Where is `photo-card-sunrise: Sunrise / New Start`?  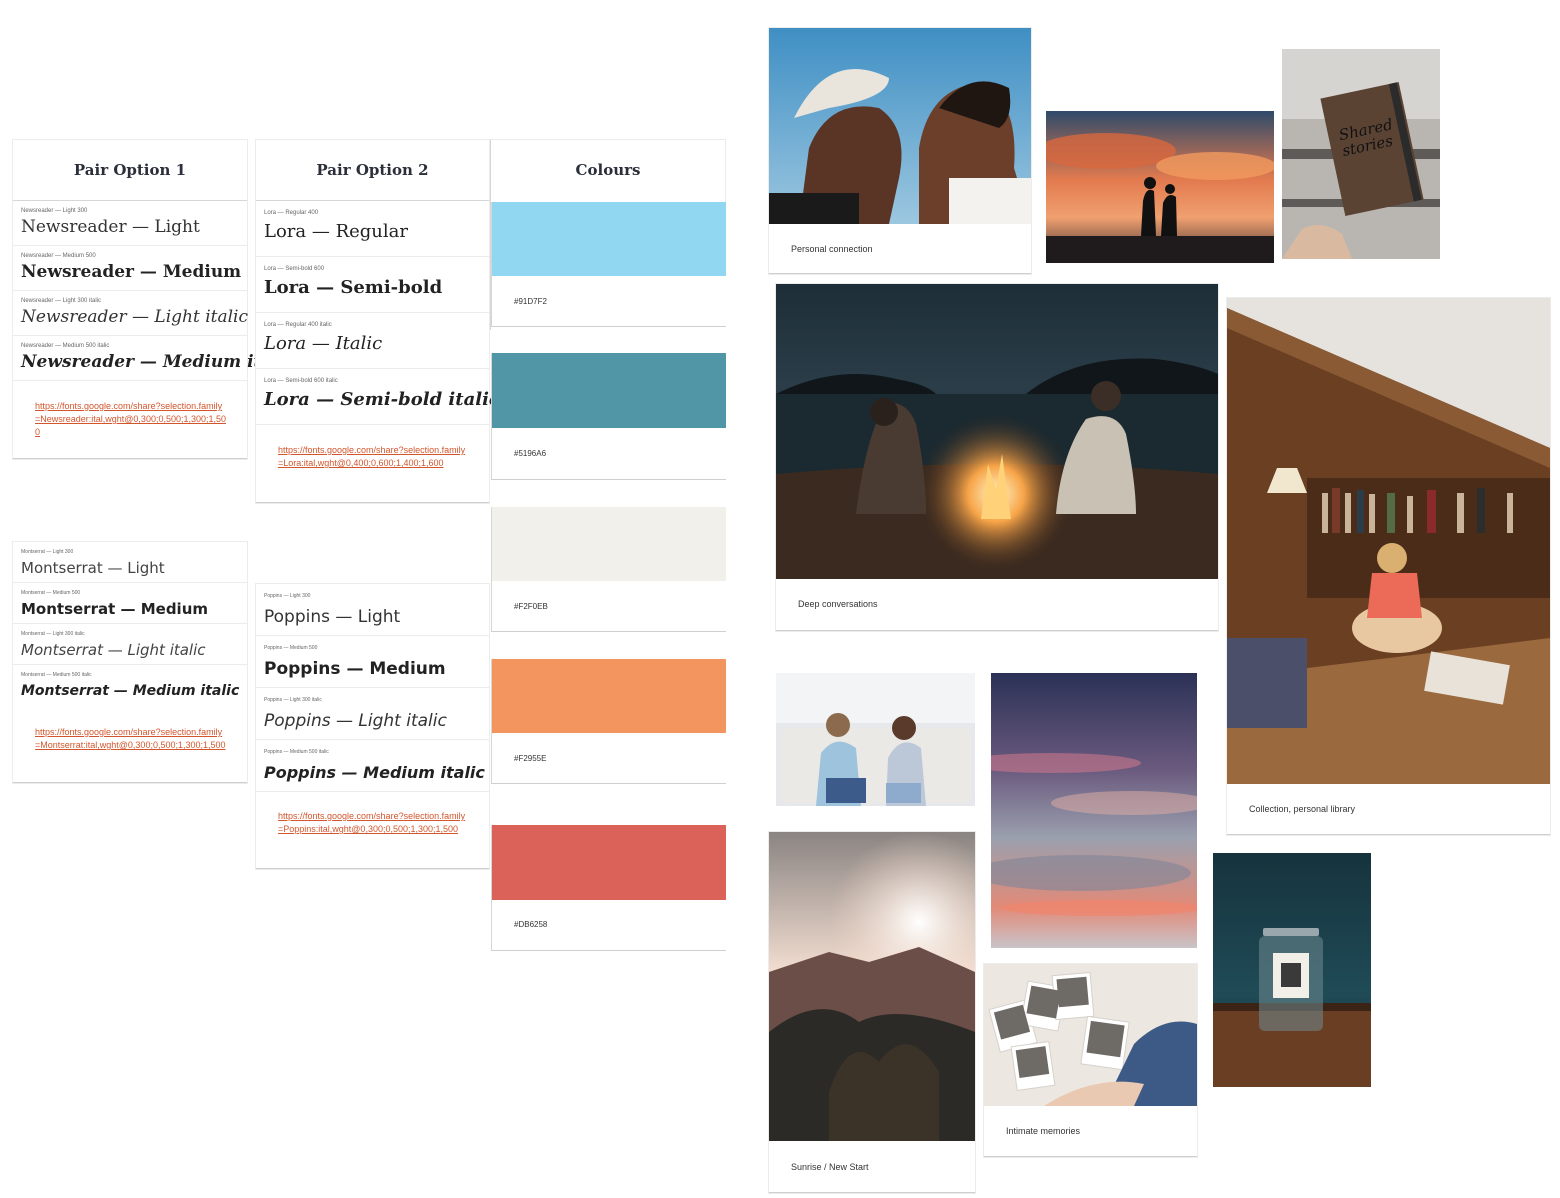 photo-card-sunrise: Sunrise / New Start is located at coordinates (872, 1012).